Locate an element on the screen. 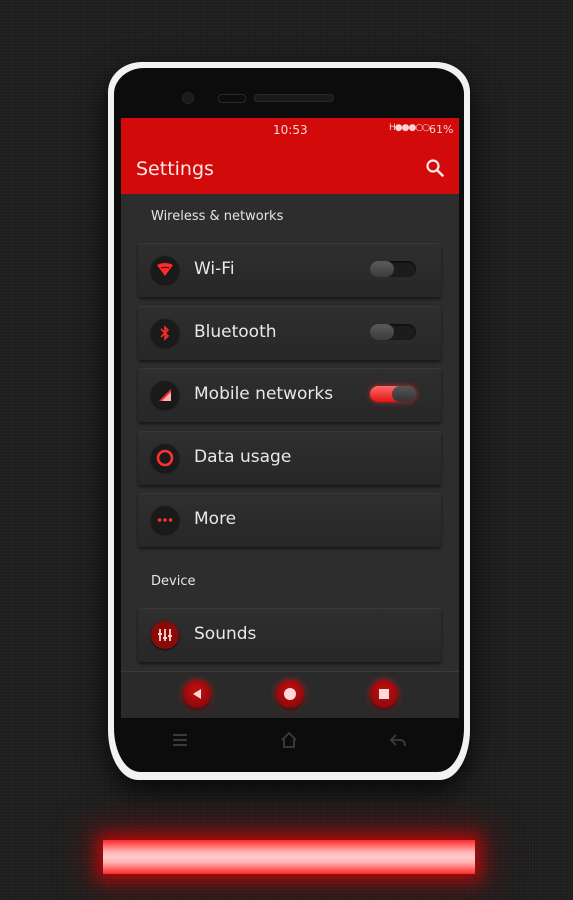  settings-item-label: Wi-Fi is located at coordinates (214, 269).